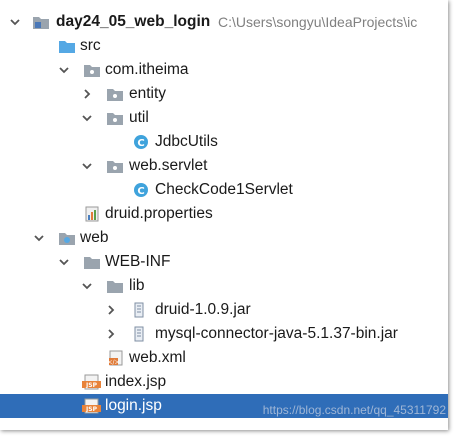 This screenshot has height=439, width=457. Describe the element at coordinates (224, 262) in the screenshot. I see `tree-row-web-inf: WEB-INF` at that location.